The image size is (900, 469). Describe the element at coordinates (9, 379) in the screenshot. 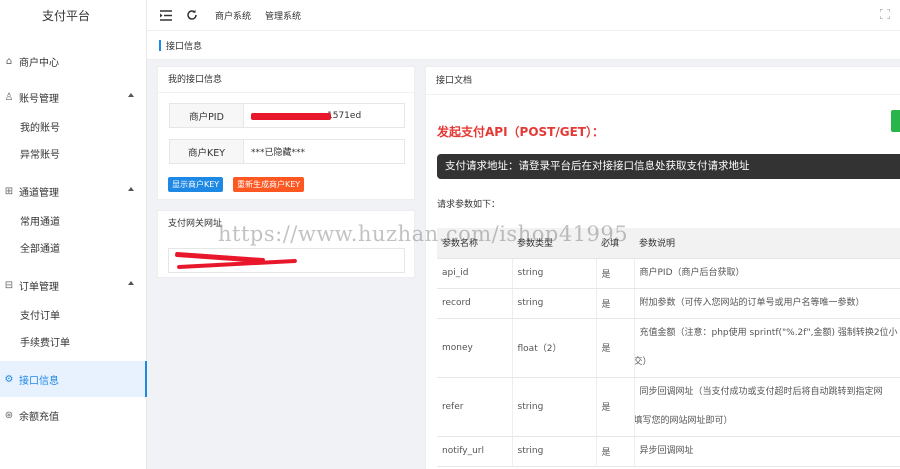

I see `gear-icon: ⚙` at that location.